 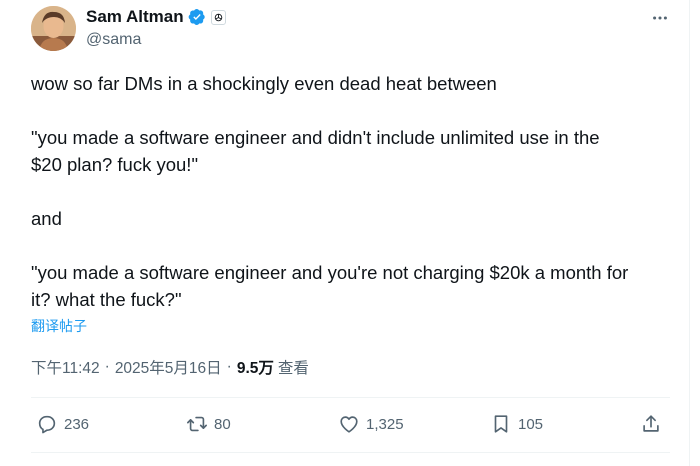 I want to click on reply-icon, so click(x=47, y=424).